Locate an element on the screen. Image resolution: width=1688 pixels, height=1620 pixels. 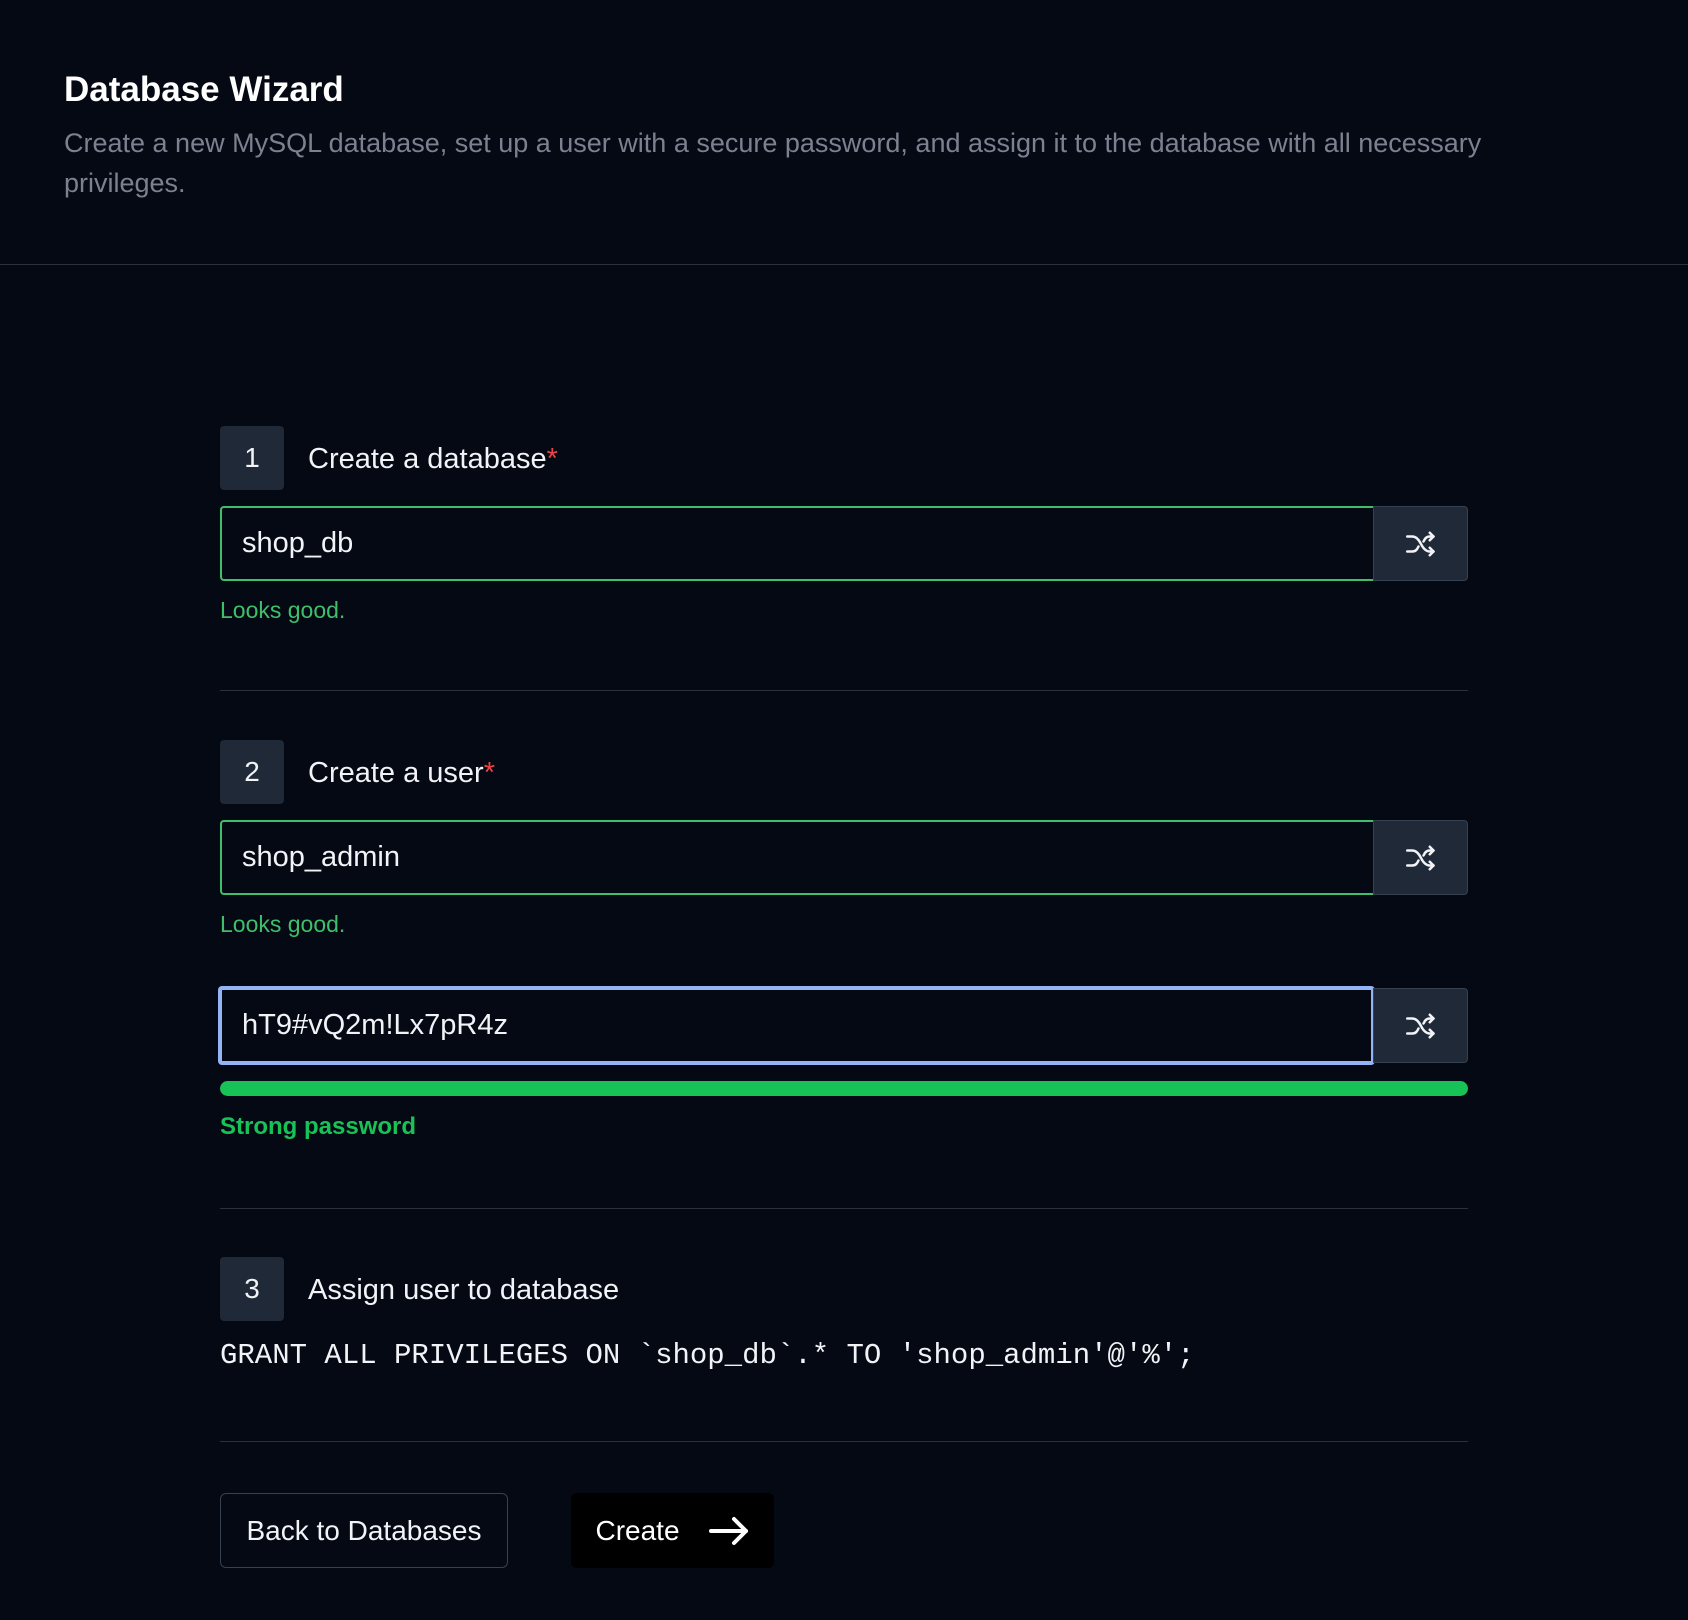
step-title-create-user: Create a user* is located at coordinates (401, 773).